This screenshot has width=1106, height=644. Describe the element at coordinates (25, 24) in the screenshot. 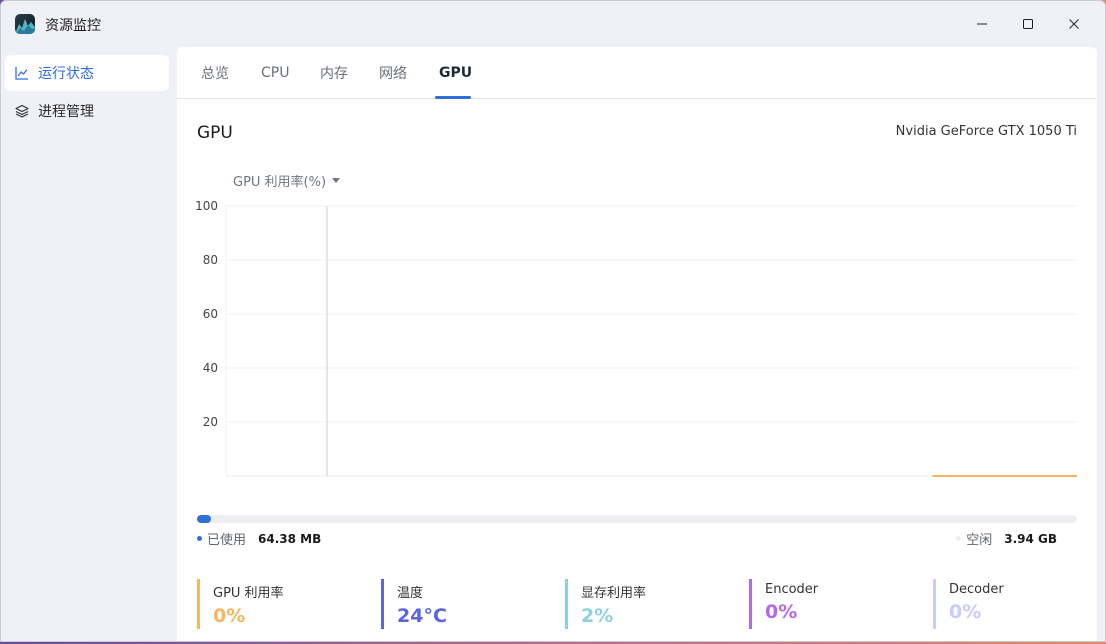

I see `app-icon` at that location.